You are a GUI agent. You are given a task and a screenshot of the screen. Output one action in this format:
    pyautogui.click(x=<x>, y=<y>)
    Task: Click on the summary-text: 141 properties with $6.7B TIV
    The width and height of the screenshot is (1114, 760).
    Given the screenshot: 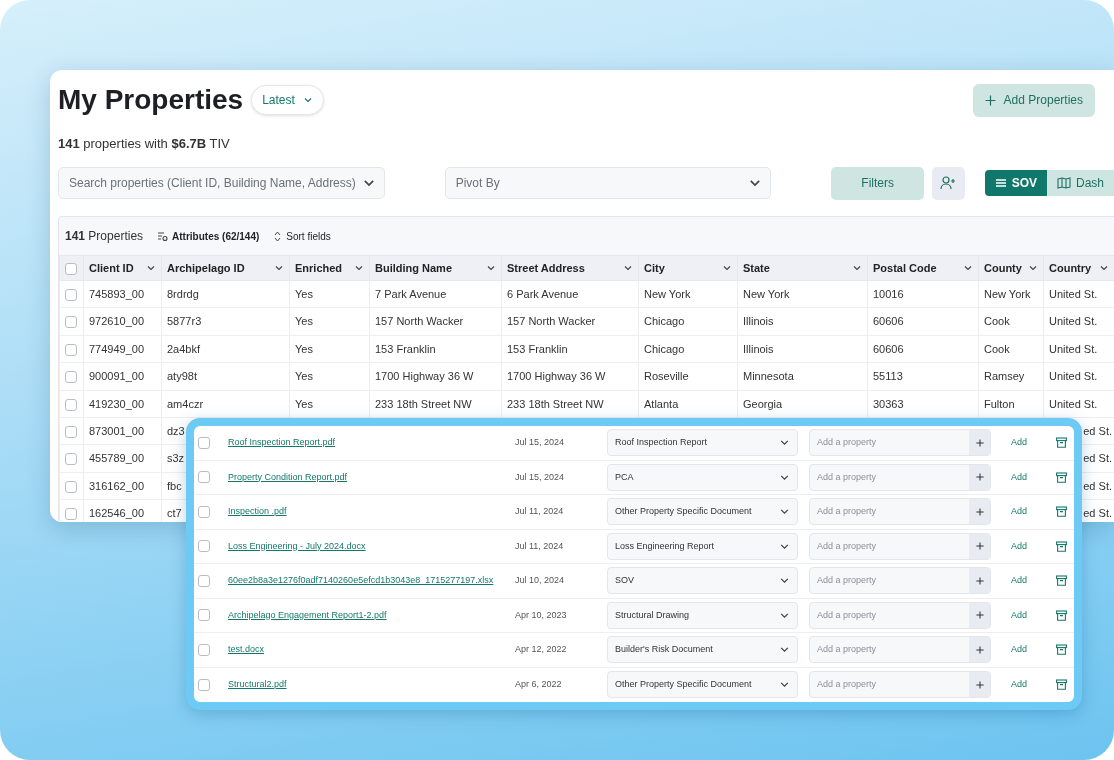 What is the action you would take?
    pyautogui.click(x=144, y=144)
    